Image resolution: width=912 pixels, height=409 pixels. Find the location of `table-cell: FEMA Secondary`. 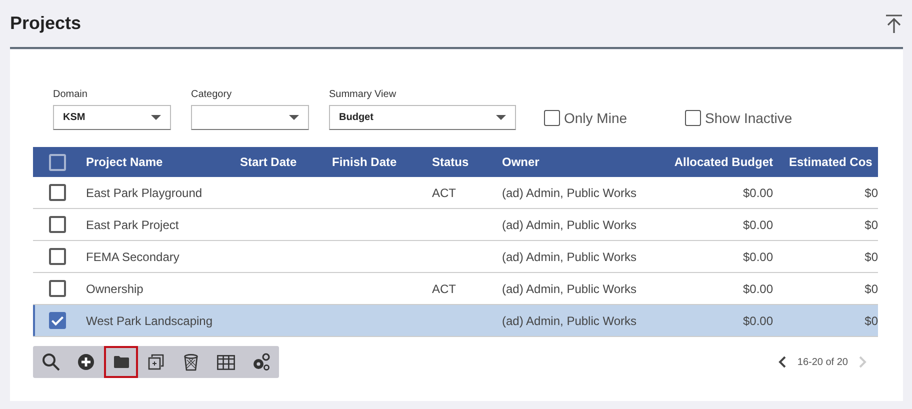

table-cell: FEMA Secondary is located at coordinates (133, 257).